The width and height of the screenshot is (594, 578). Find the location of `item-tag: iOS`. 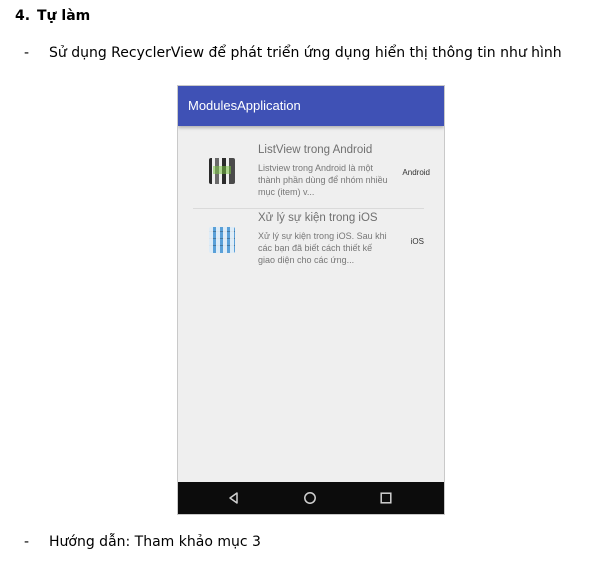

item-tag: iOS is located at coordinates (417, 241).